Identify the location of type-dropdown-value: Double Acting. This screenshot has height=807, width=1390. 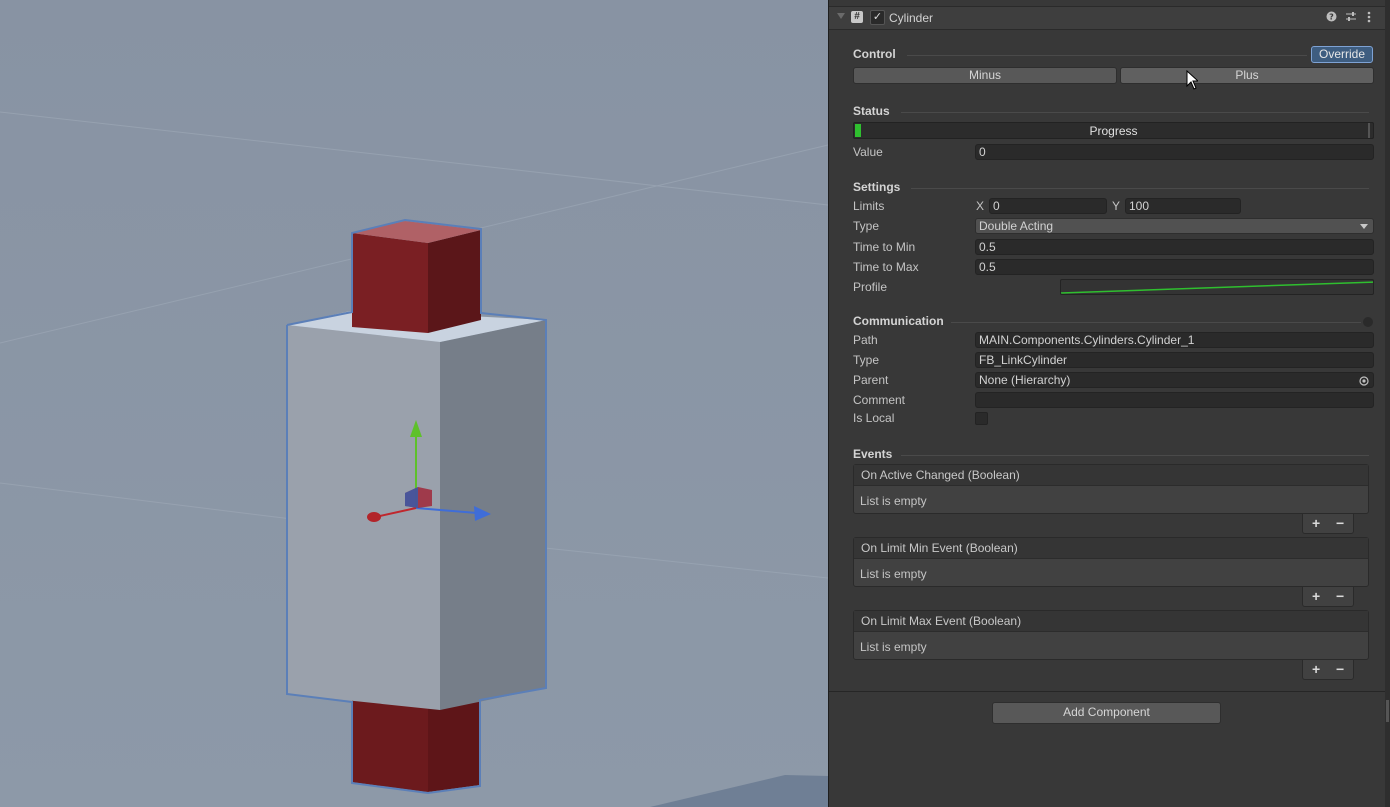
(1016, 226).